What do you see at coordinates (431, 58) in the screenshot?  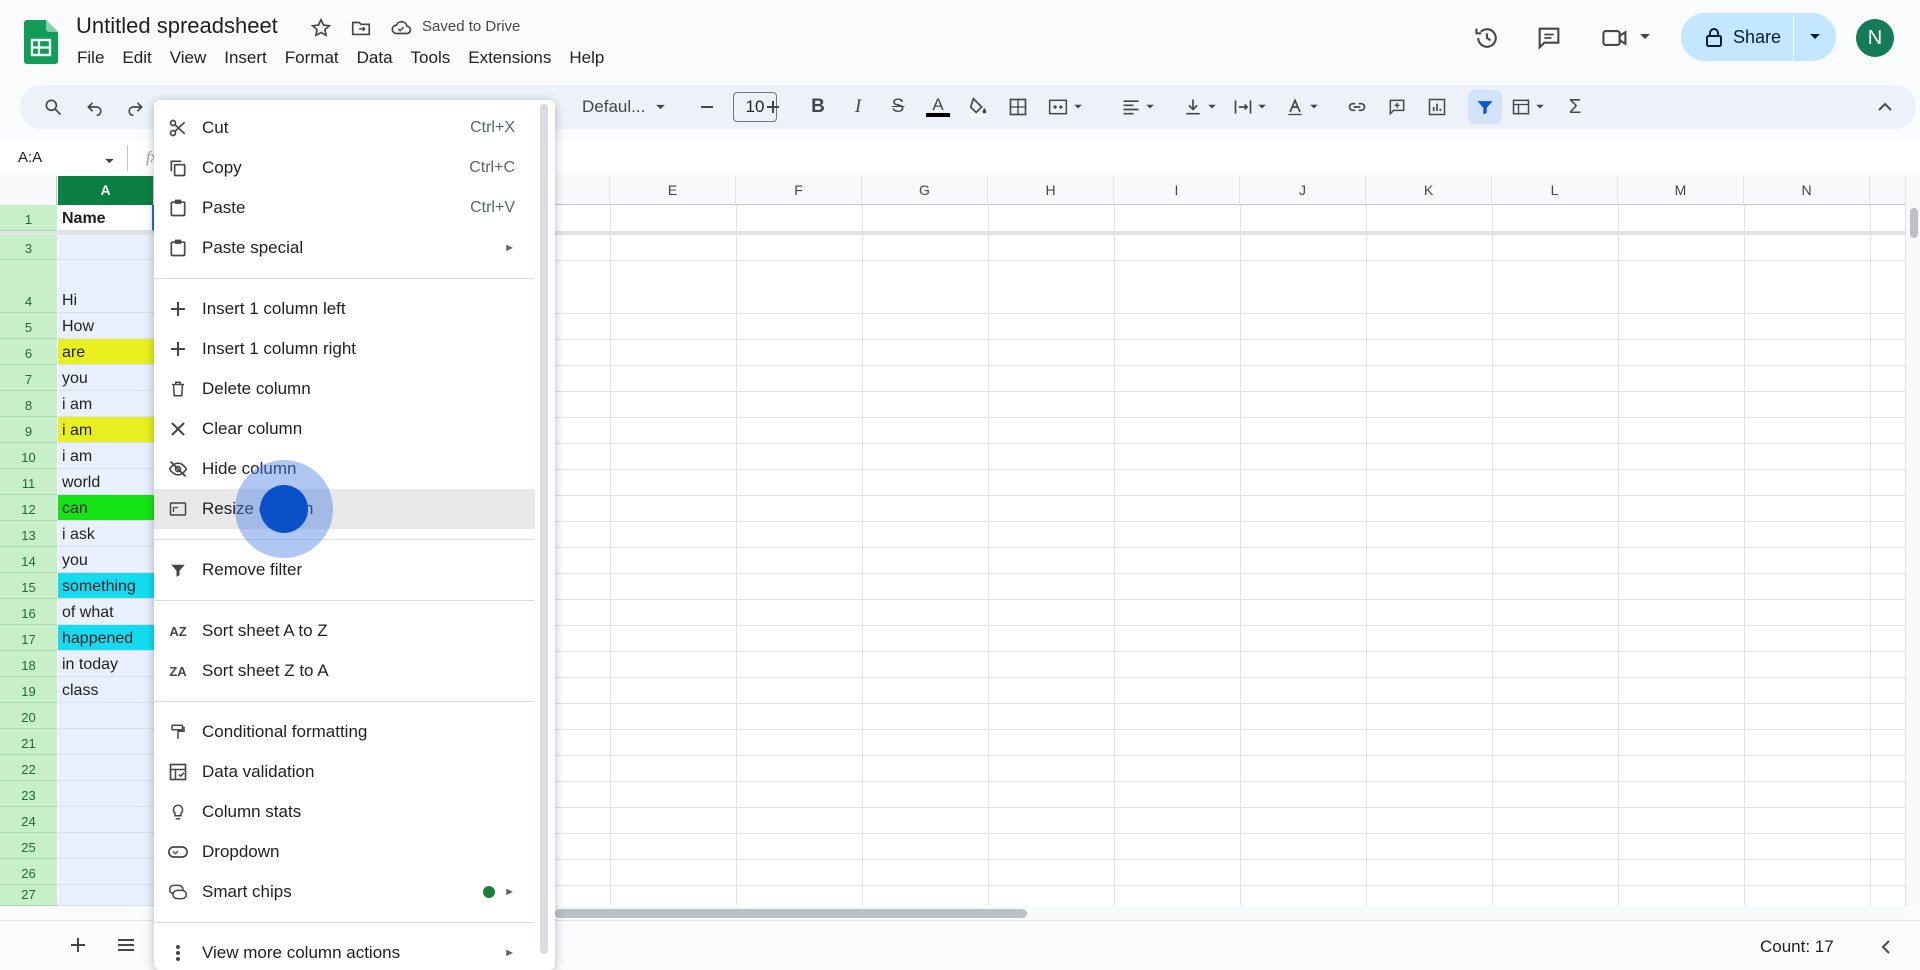 I see `menu-tools: Tools` at bounding box center [431, 58].